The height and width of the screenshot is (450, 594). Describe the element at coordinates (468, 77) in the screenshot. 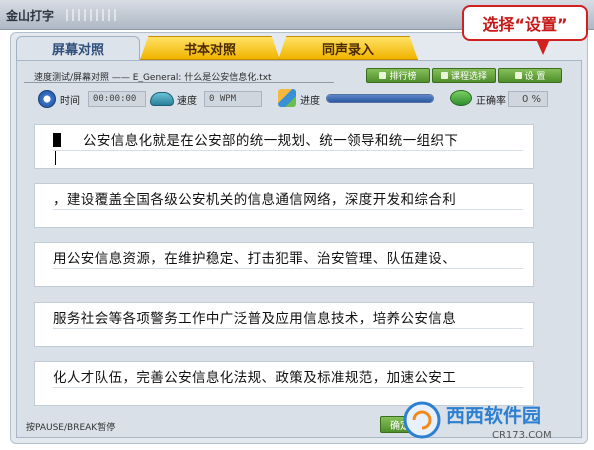

I see `course-button-label: 课程选择` at that location.